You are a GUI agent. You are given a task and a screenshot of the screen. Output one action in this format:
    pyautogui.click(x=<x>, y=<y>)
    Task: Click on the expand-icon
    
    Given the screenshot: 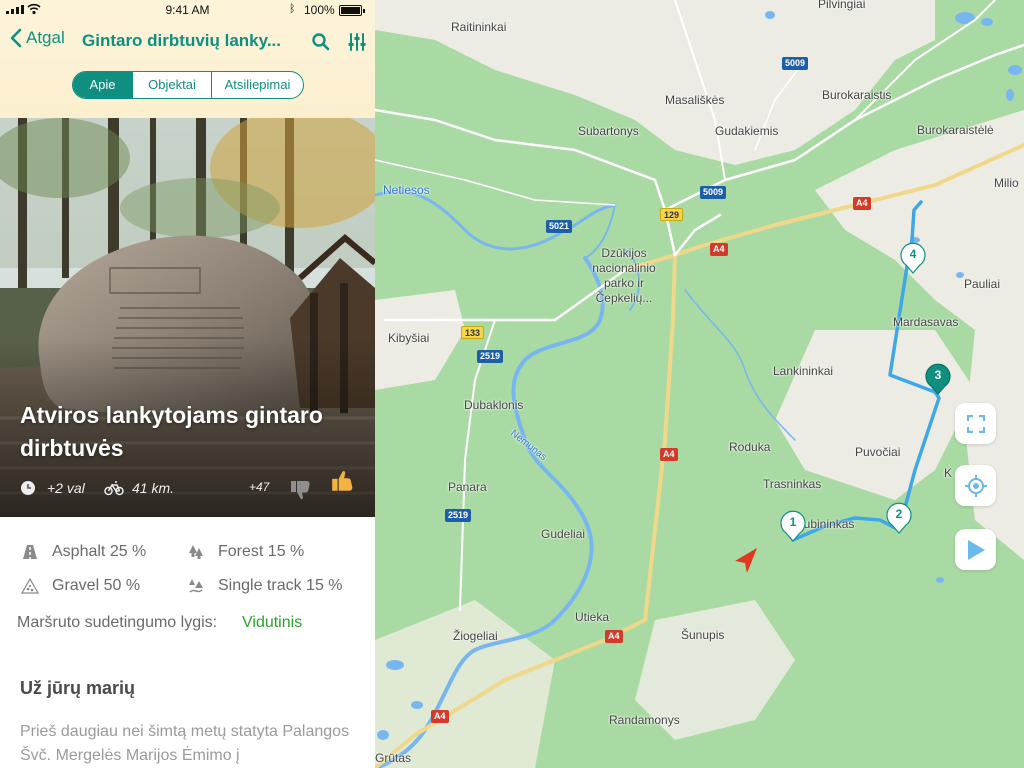 What is the action you would take?
    pyautogui.click(x=975, y=423)
    